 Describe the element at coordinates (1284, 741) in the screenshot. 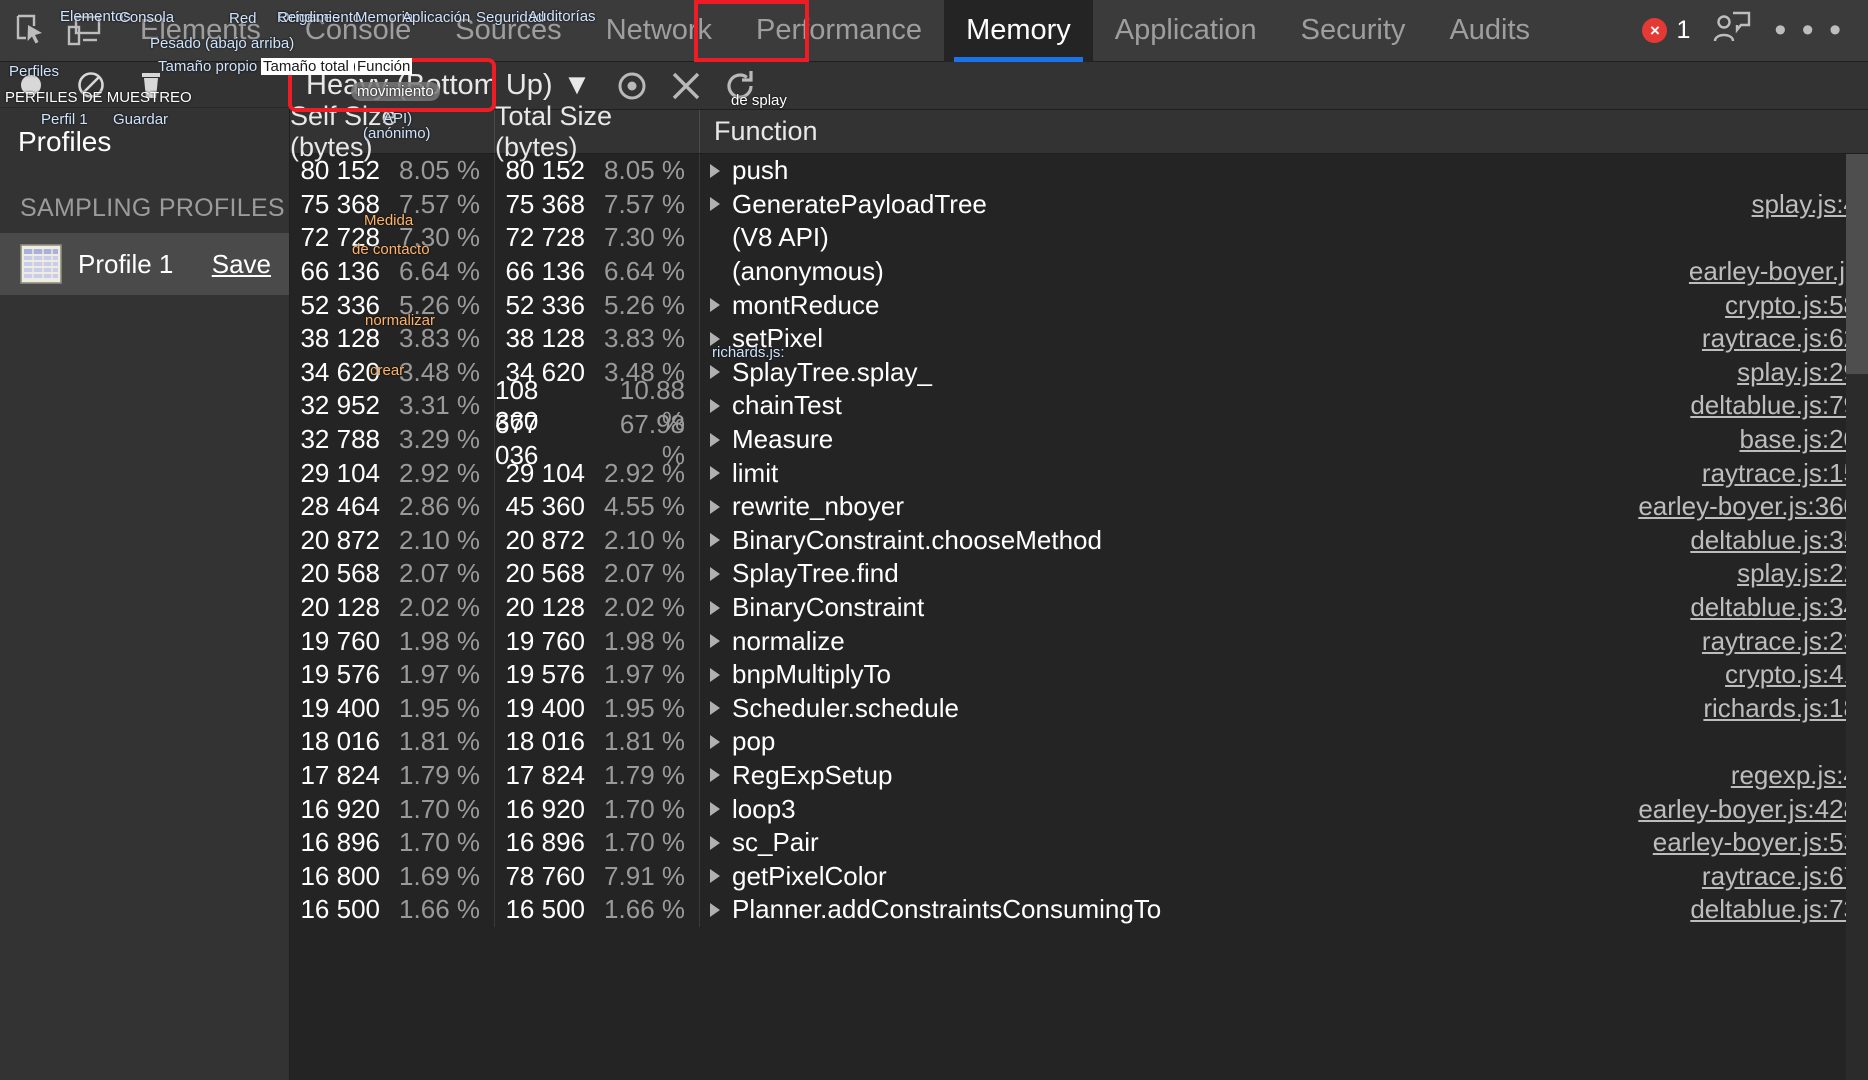

I see `cell-function: pop` at that location.